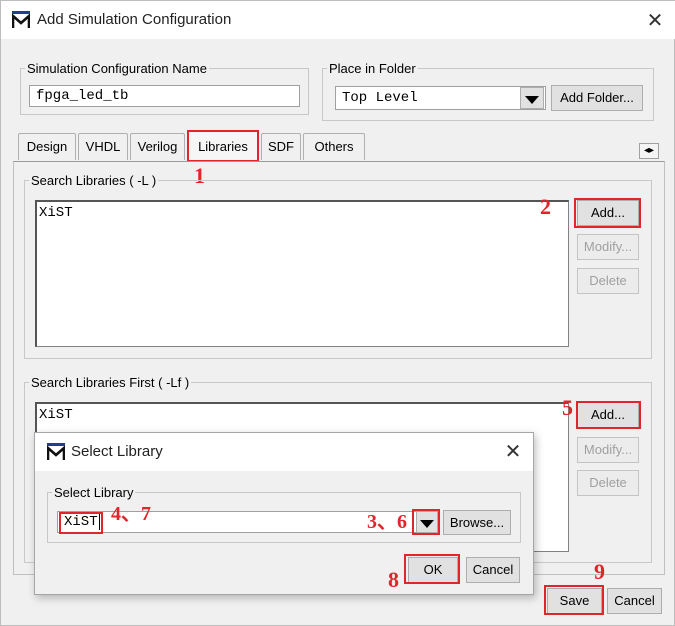 This screenshot has height=626, width=675. I want to click on highlight-tab-libraries, so click(223, 146).